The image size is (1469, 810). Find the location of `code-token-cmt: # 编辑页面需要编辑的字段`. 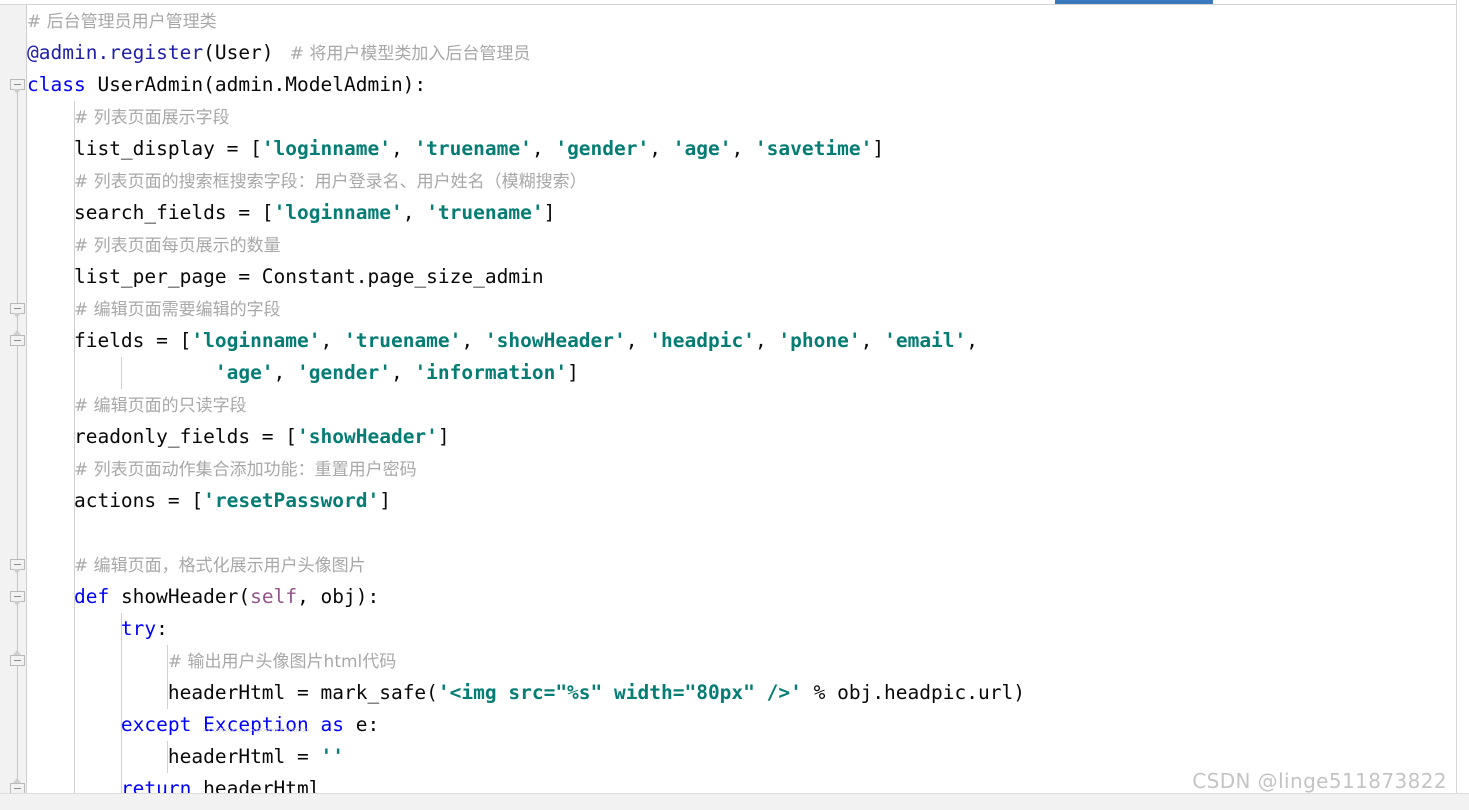

code-token-cmt: # 编辑页面需要编辑的字段 is located at coordinates (177, 310).